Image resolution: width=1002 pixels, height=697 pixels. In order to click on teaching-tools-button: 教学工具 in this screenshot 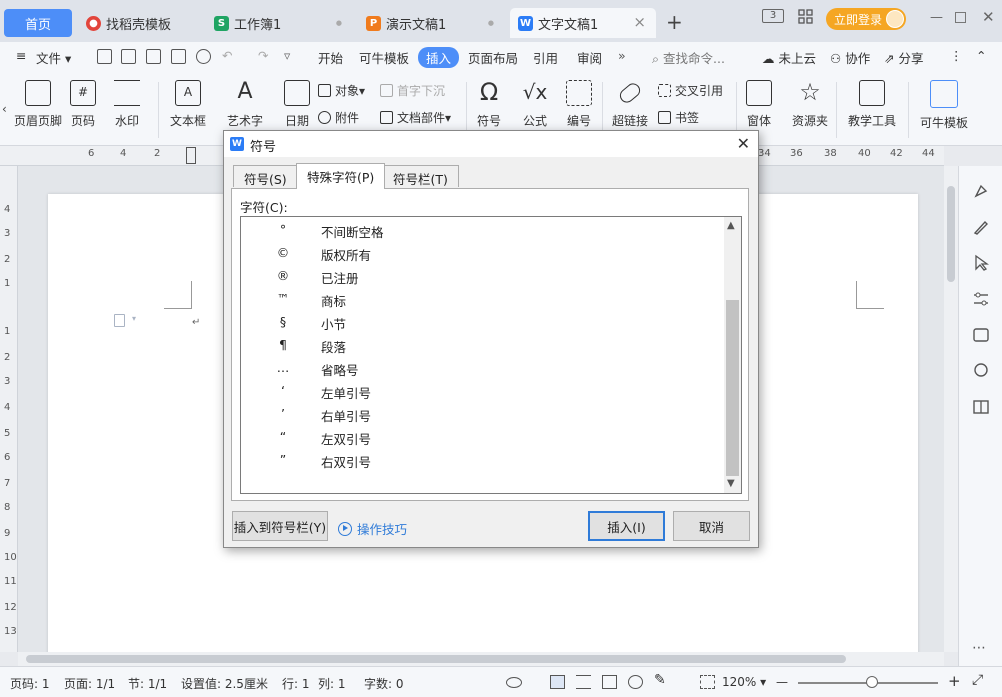, I will do `click(872, 104)`.